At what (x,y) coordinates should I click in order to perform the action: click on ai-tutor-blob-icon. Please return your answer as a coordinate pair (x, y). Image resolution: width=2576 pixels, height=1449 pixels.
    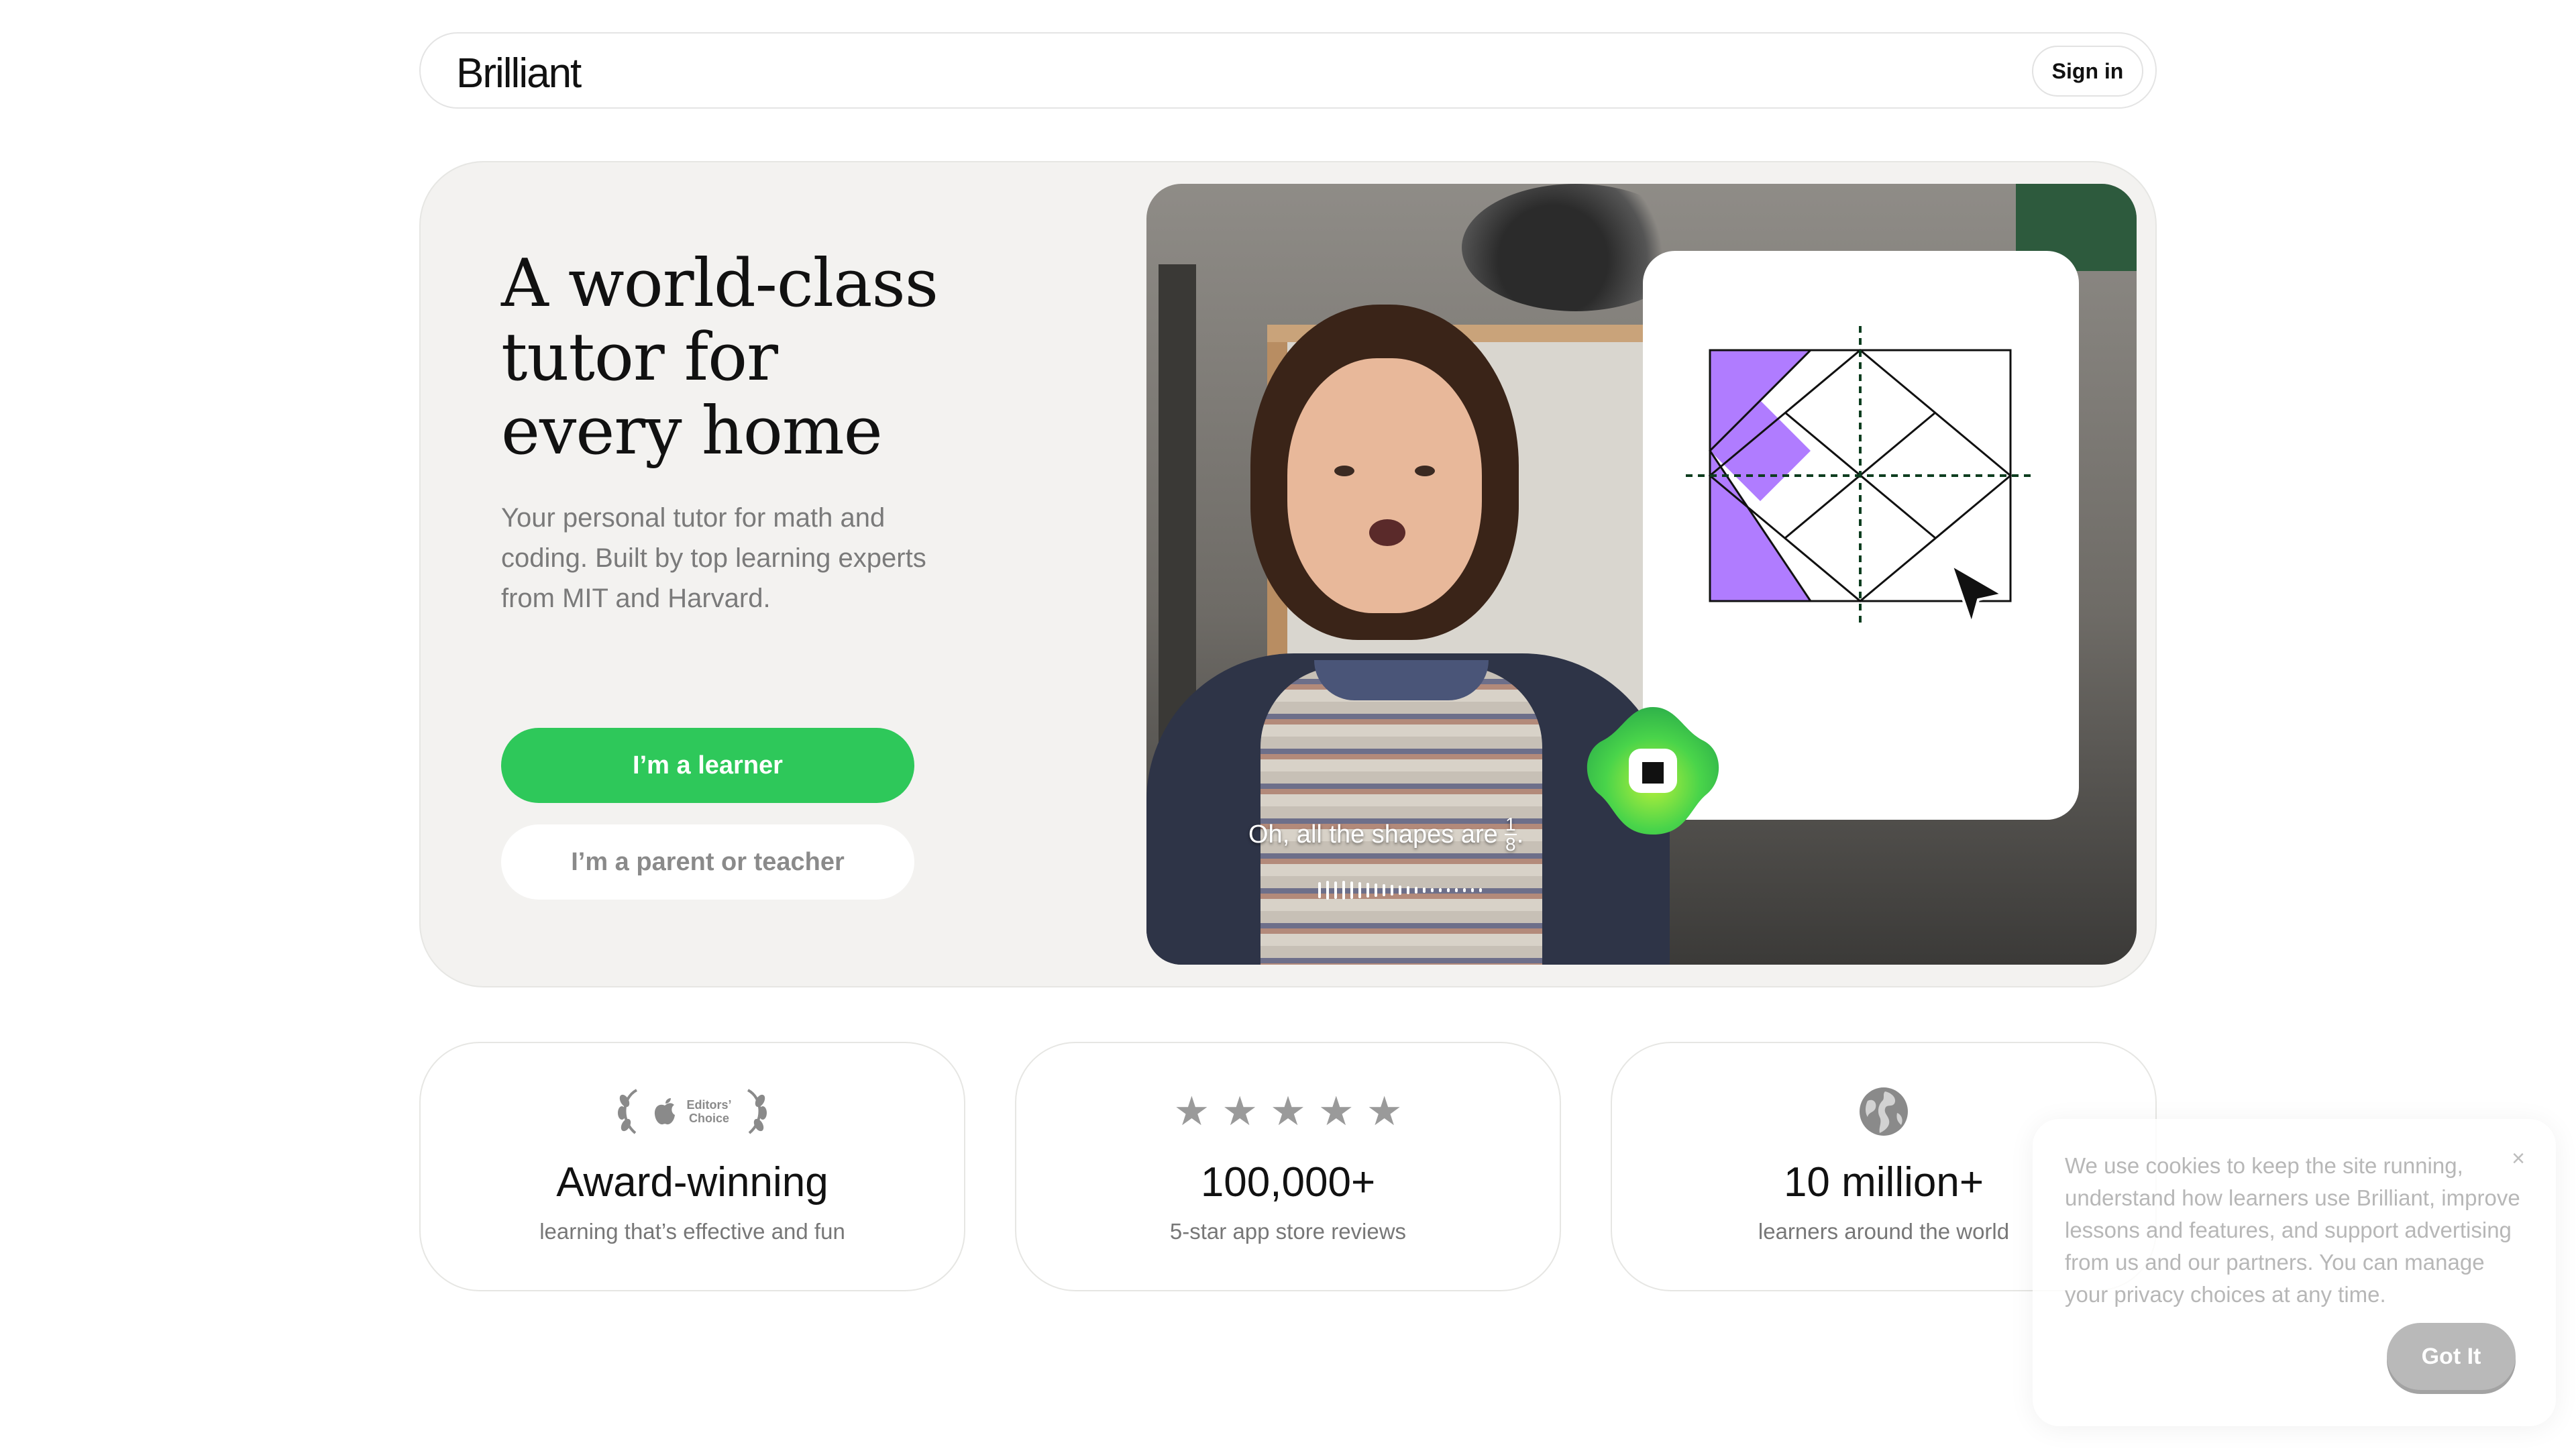
    Looking at the image, I should click on (1653, 771).